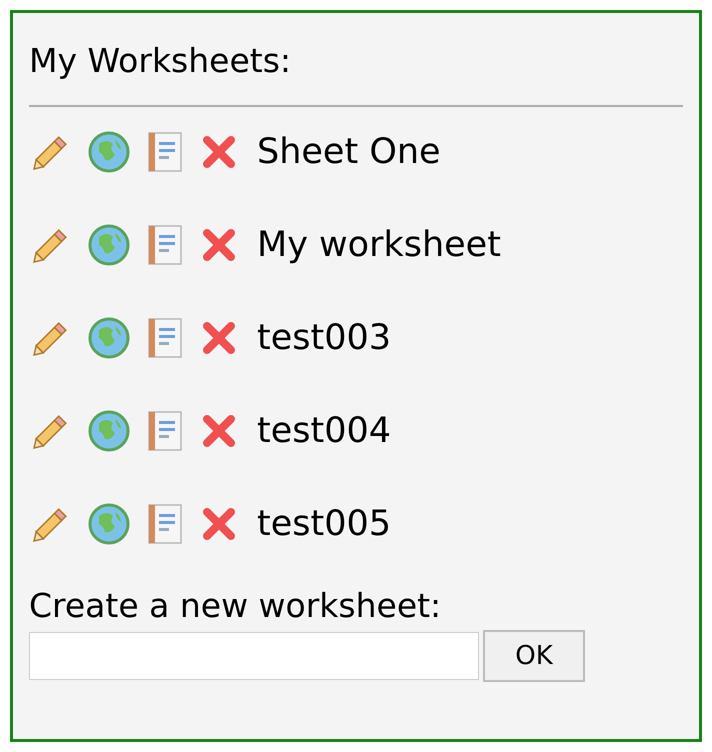 This screenshot has height=752, width=712. Describe the element at coordinates (534, 656) in the screenshot. I see `ok-button: OK` at that location.